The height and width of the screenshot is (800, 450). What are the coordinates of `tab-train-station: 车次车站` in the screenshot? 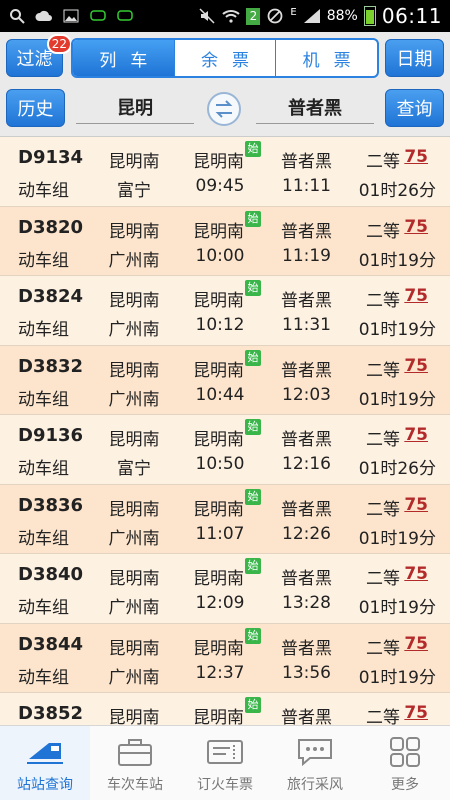 It's located at (135, 763).